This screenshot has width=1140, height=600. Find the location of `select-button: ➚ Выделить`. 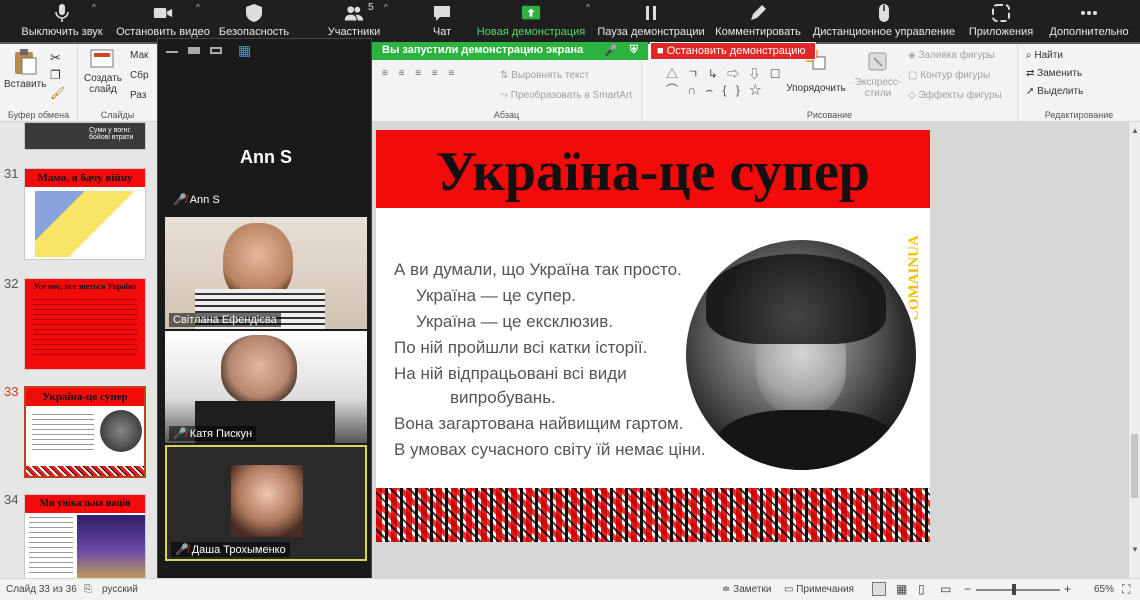

select-button: ➚ Выделить is located at coordinates (1054, 91).